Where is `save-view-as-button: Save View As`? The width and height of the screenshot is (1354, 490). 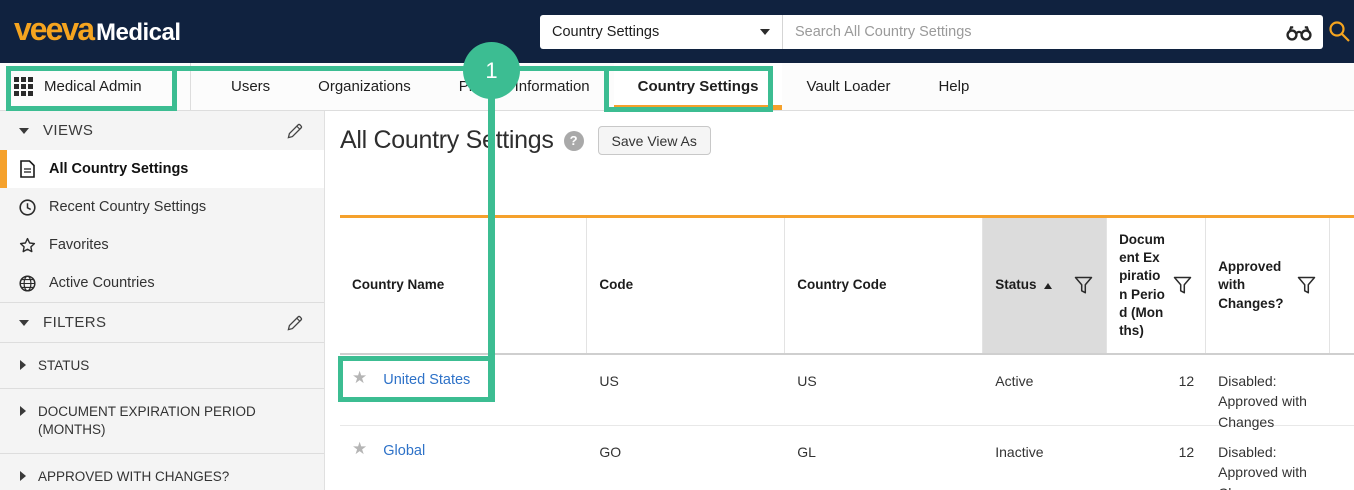 save-view-as-button: Save View As is located at coordinates (654, 140).